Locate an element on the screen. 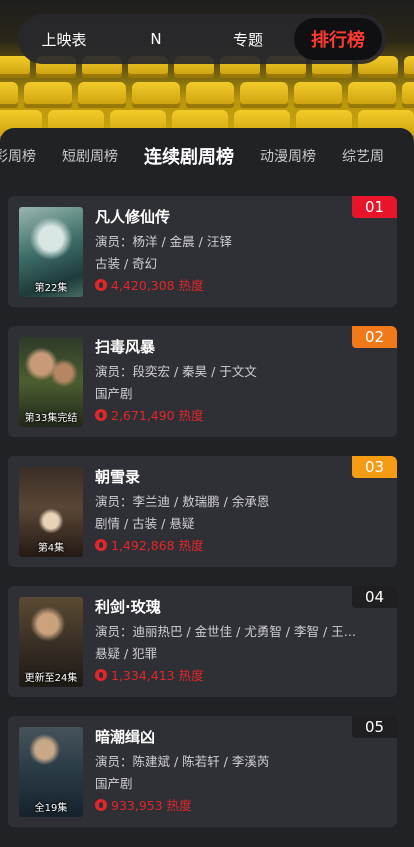 The image size is (414, 847). poster-caption: 全19集 is located at coordinates (51, 808).